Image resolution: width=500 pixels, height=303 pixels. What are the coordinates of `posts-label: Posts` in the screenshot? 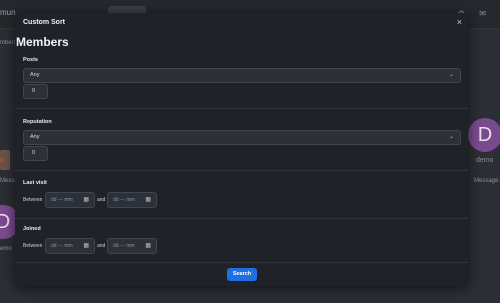 It's located at (30, 60).